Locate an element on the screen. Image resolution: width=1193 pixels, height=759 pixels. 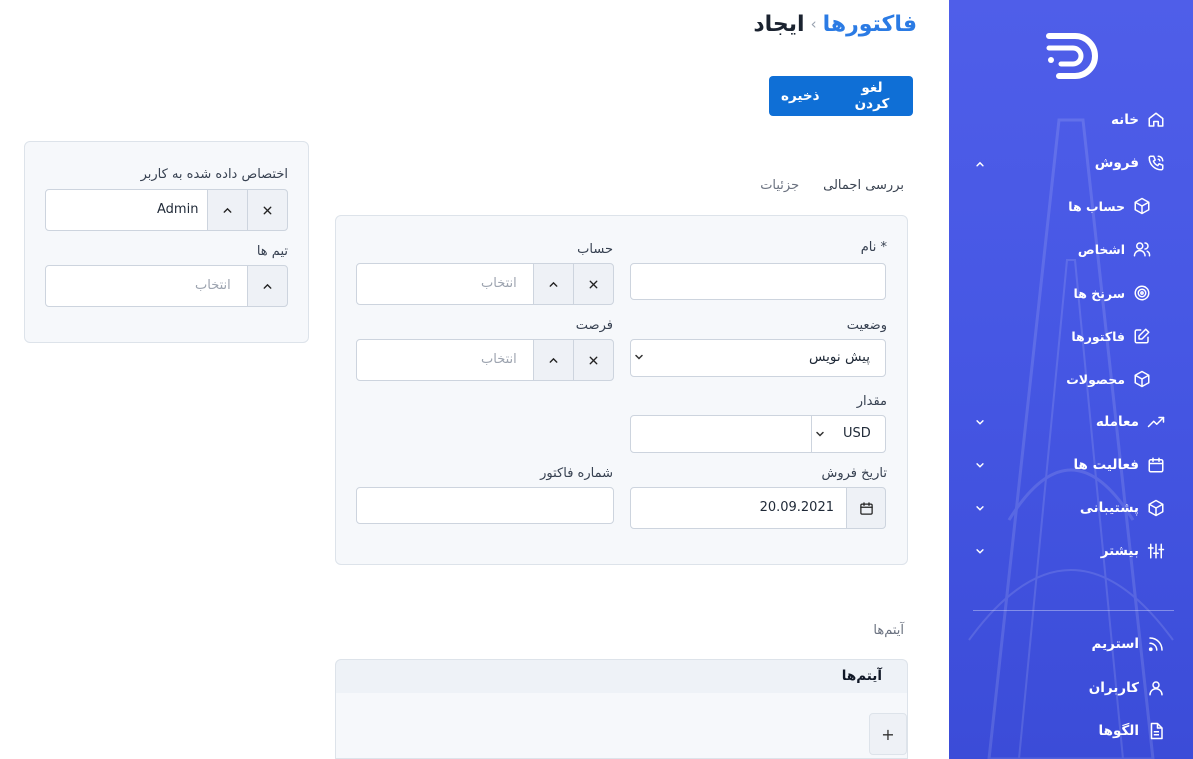
sidebar-item-users: کاربران is located at coordinates (1127, 688).